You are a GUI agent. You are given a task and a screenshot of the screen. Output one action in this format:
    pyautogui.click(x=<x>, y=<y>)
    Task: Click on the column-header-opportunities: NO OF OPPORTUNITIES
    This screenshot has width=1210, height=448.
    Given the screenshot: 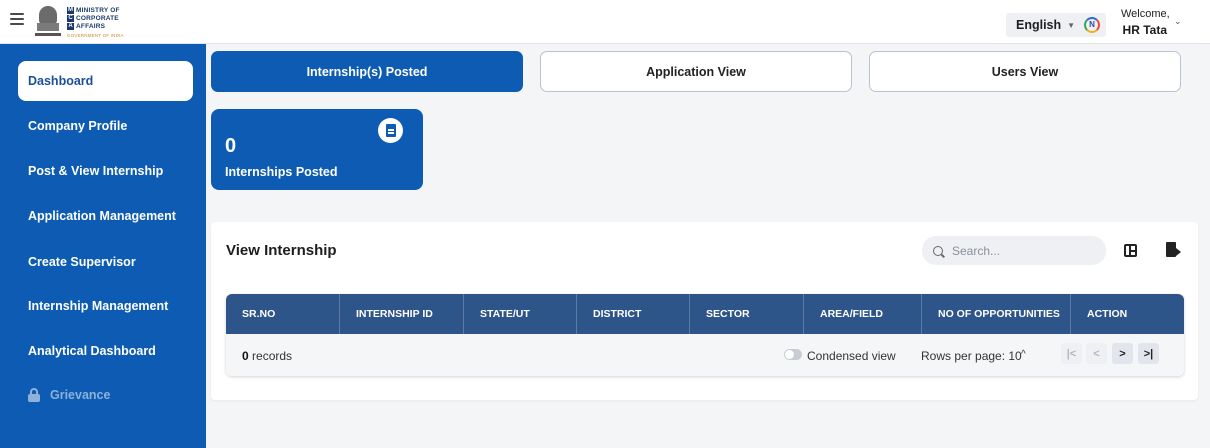 What is the action you would take?
    pyautogui.click(x=996, y=314)
    